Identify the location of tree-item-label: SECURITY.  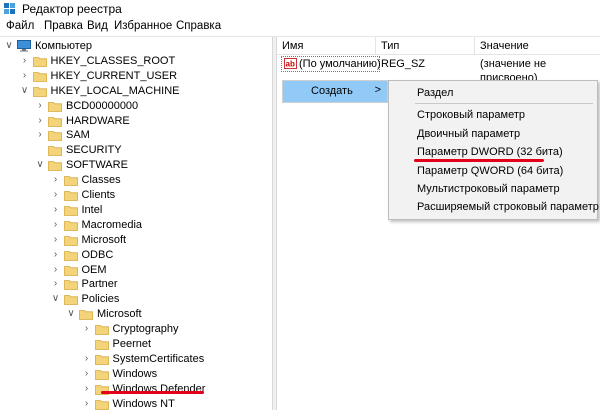
(94, 150).